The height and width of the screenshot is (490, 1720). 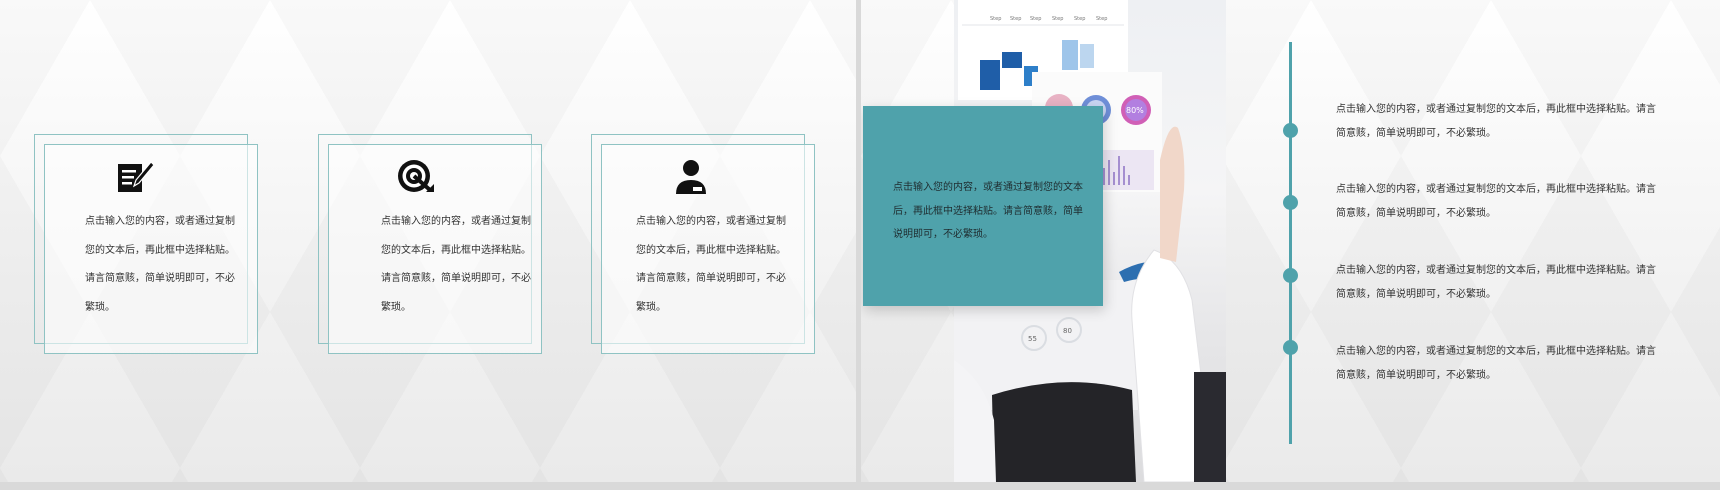 I want to click on photo-gauge-b: 80, so click(x=1067, y=331).